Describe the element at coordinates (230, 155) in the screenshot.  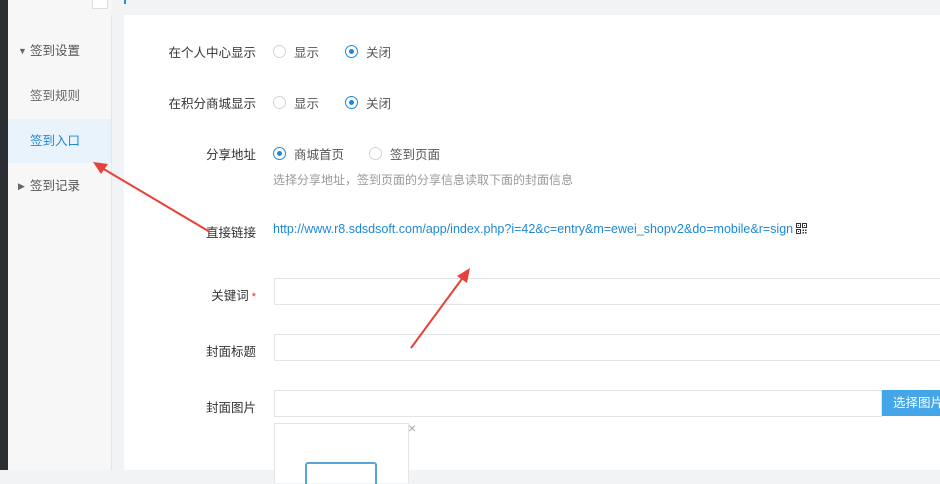
I see `field-label: 分享地址` at that location.